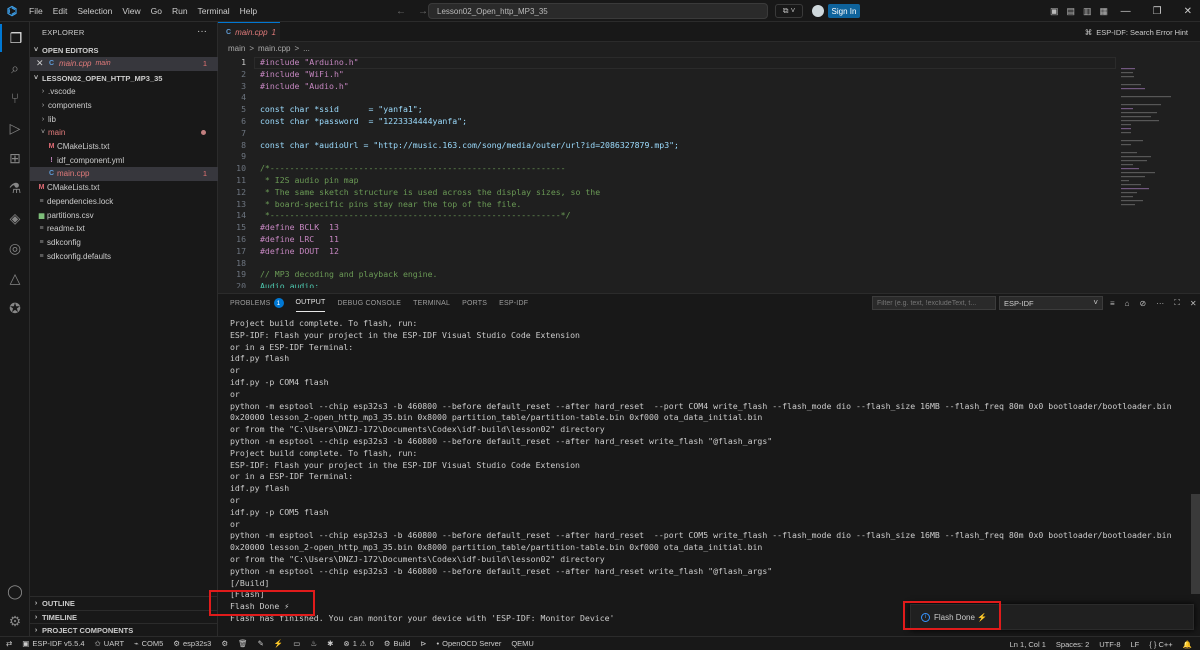  What do you see at coordinates (15, 278) in the screenshot?
I see `cmake-icon: △` at bounding box center [15, 278].